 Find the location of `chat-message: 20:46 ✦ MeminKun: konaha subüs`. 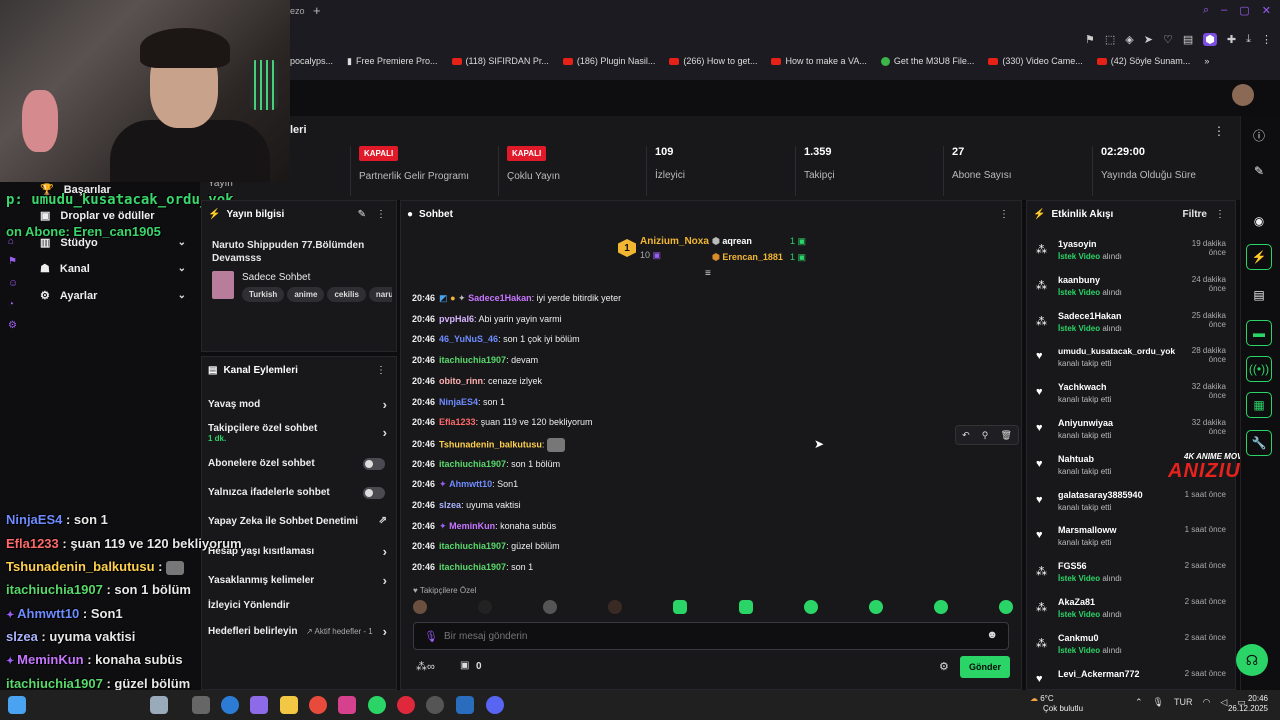

chat-message: 20:46 ✦ MeminKun: konaha subüs is located at coordinates (484, 526).